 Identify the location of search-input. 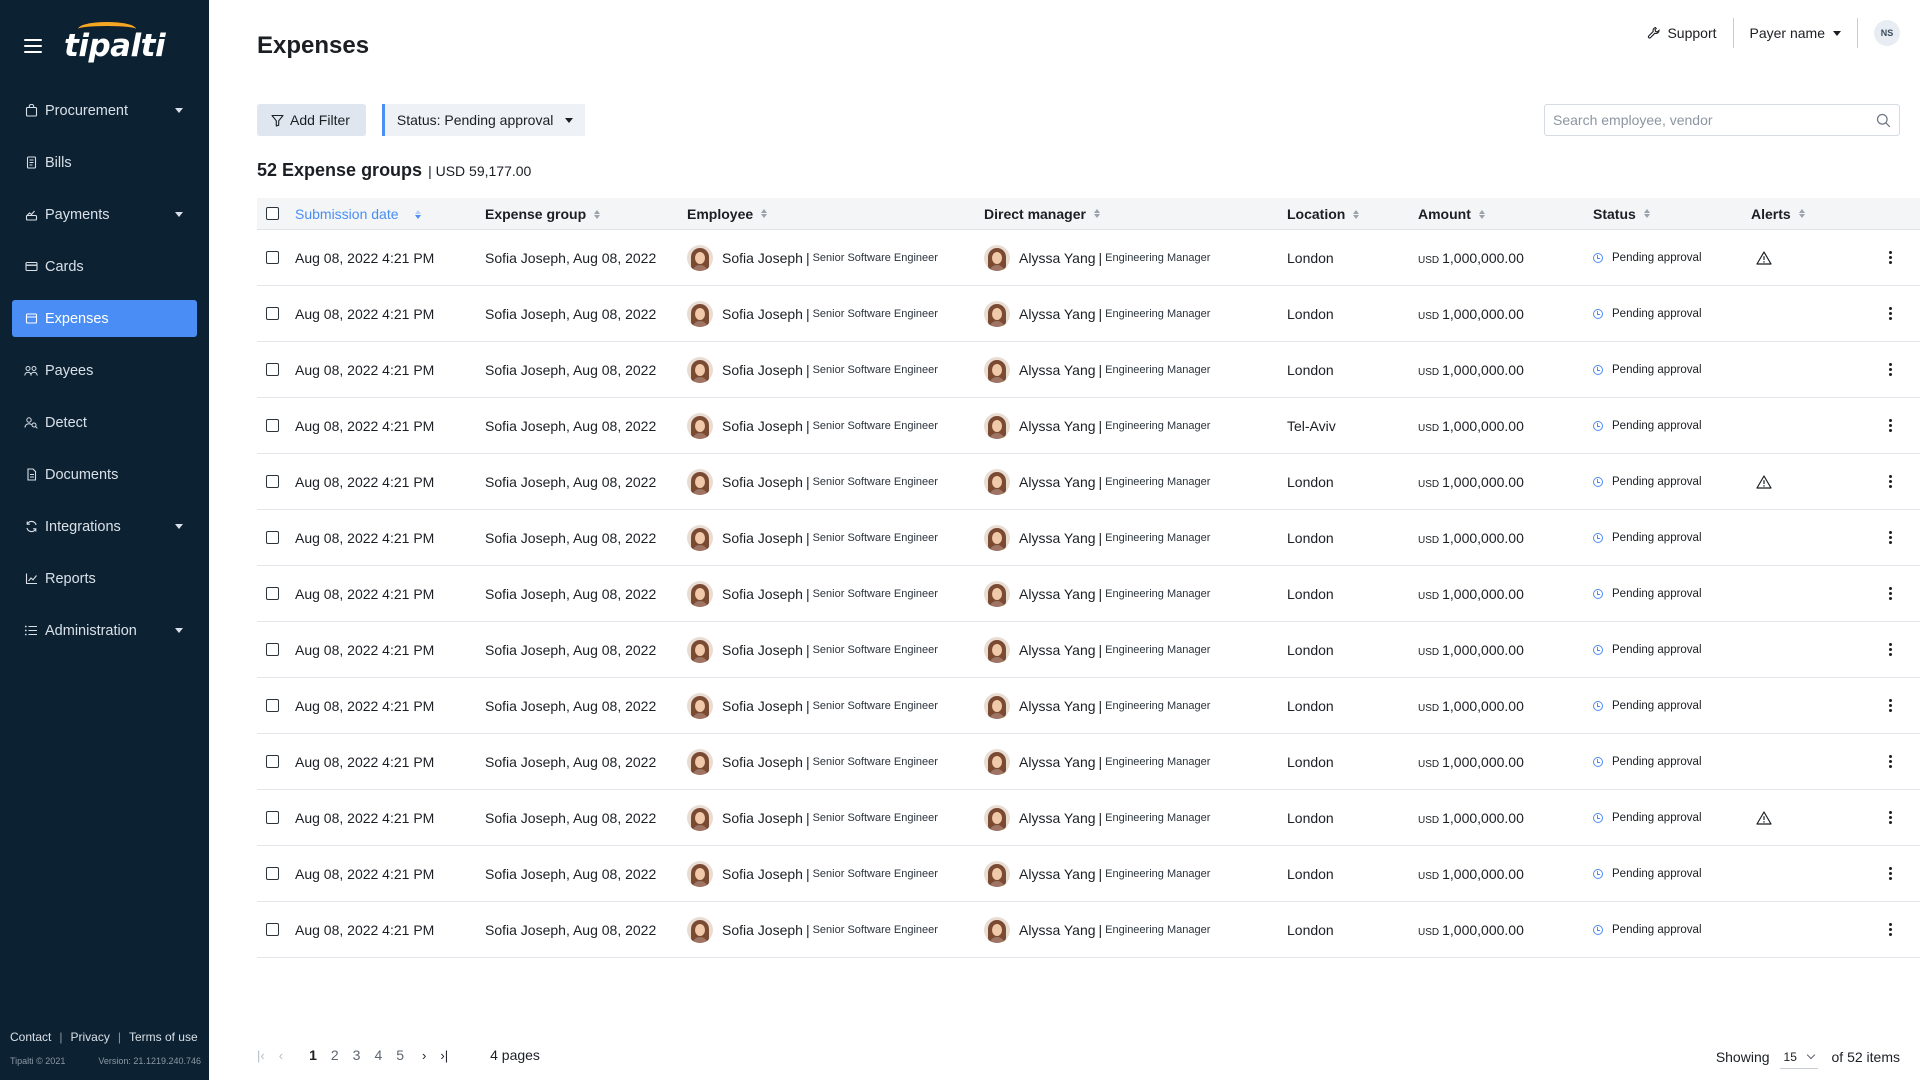
(1714, 120).